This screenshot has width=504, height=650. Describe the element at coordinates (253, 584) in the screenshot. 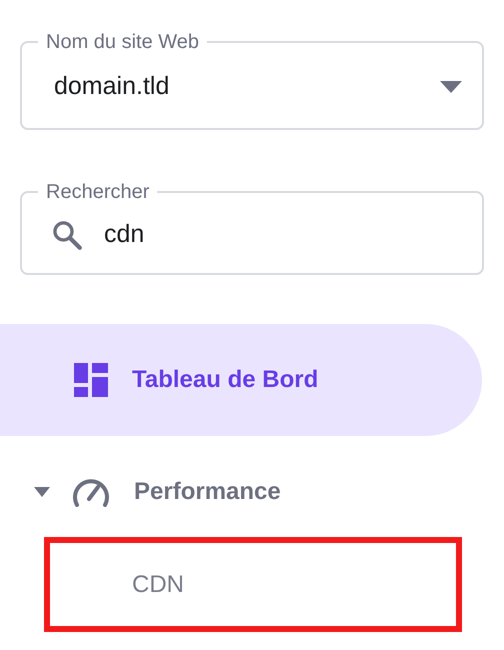

I see `submenu-item: CDN` at that location.